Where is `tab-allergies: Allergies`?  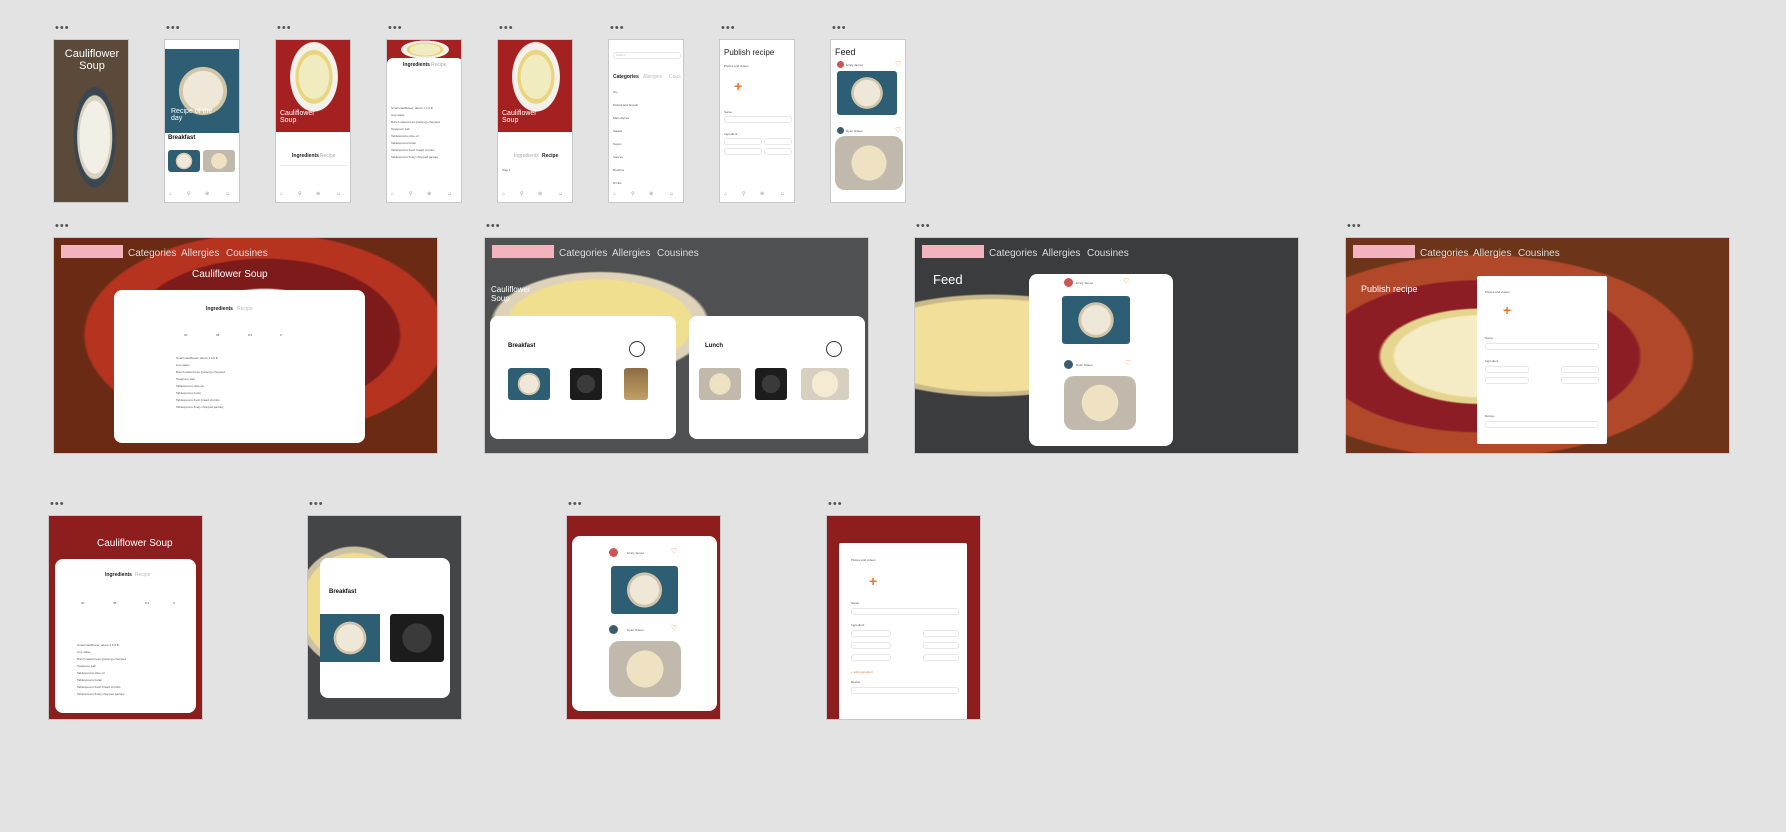 tab-allergies: Allergies is located at coordinates (652, 77).